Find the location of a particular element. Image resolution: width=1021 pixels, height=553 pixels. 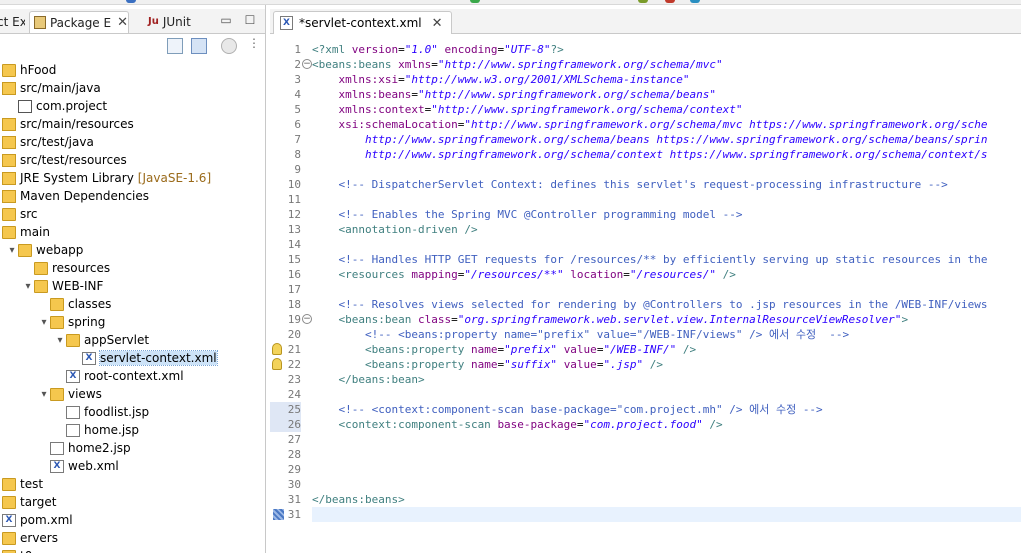

tree-item: Xroot-context.xml is located at coordinates (119, 376).